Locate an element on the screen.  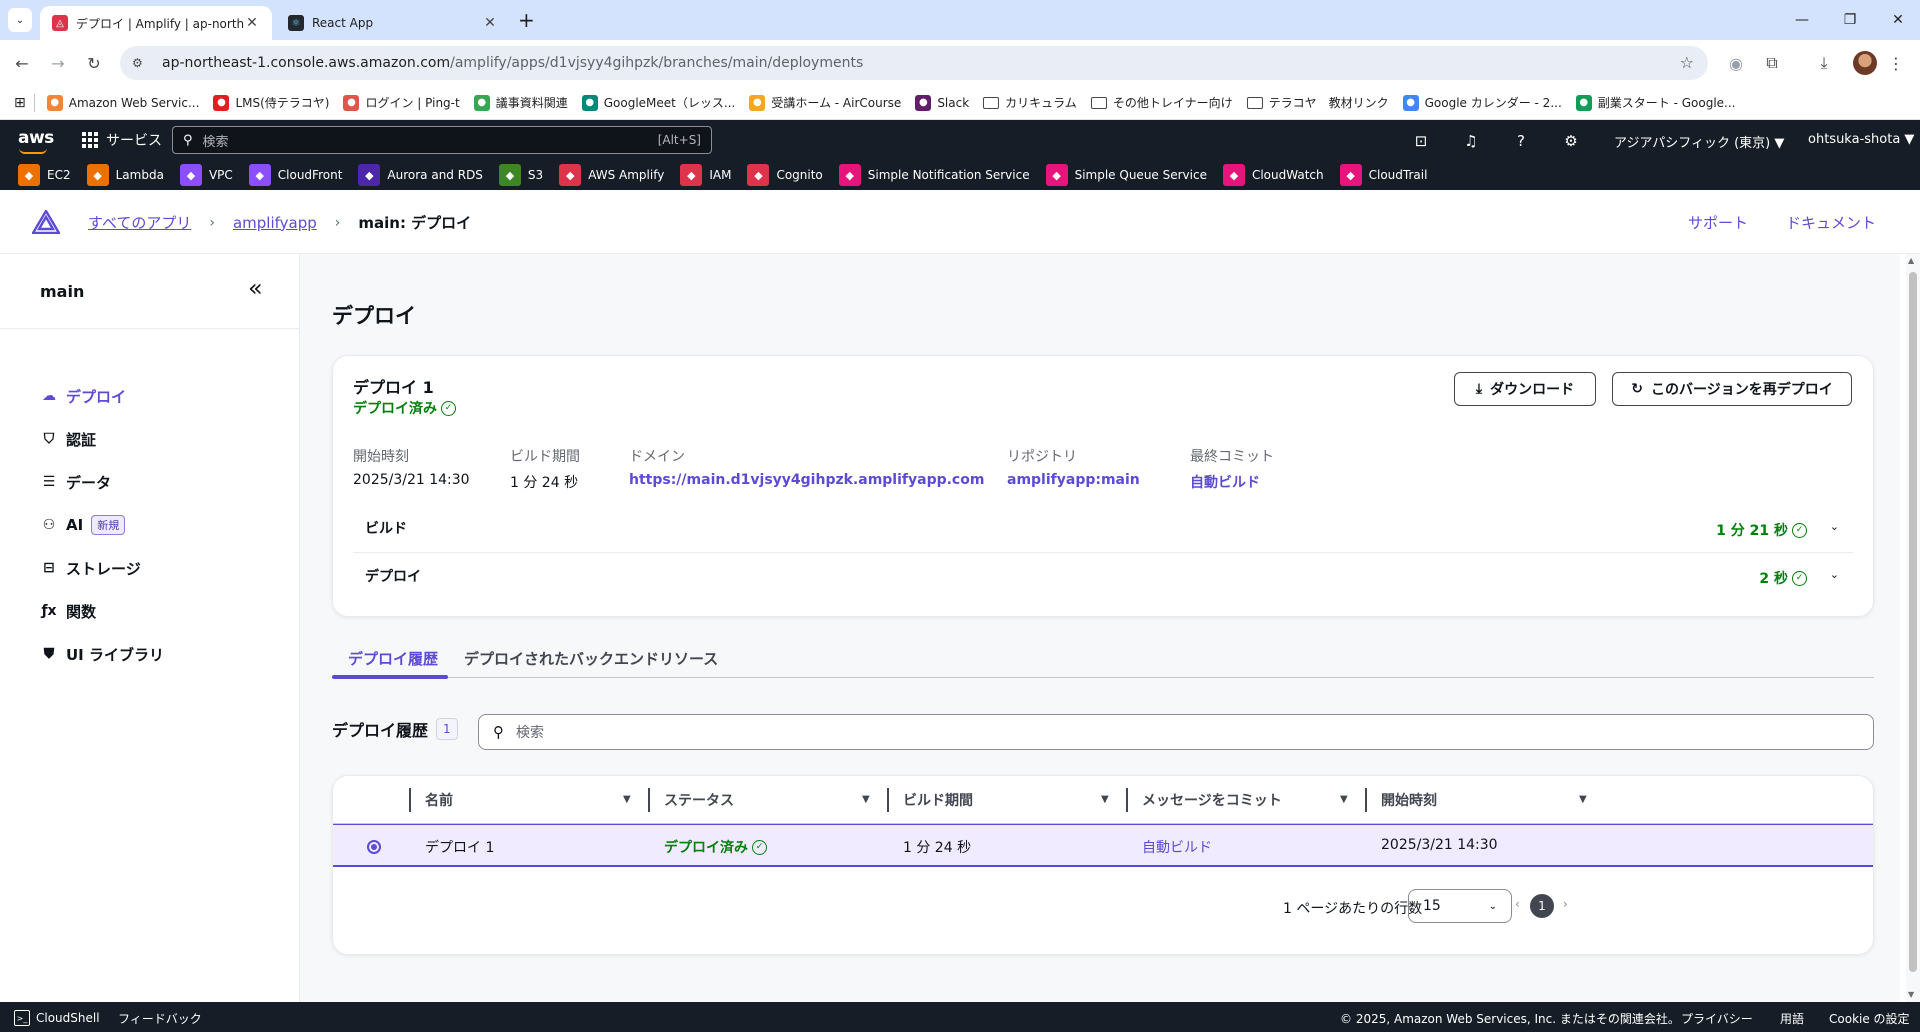
sidebar-item-storage: ⊟ ストレージ is located at coordinates (90, 568).